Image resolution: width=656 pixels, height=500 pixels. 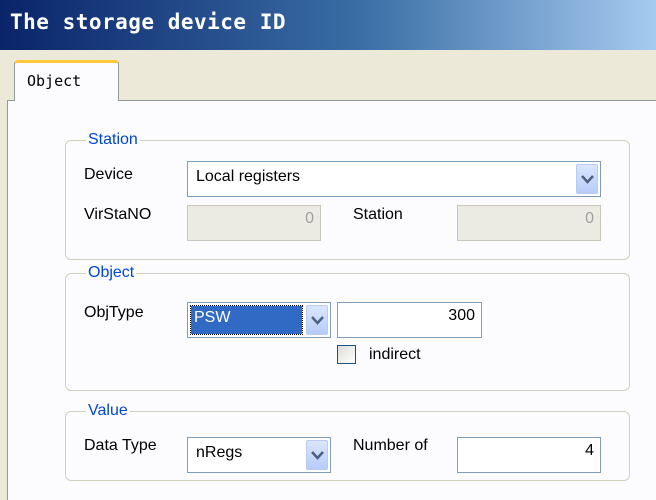 I want to click on objtype-dropdown-button, so click(x=317, y=320).